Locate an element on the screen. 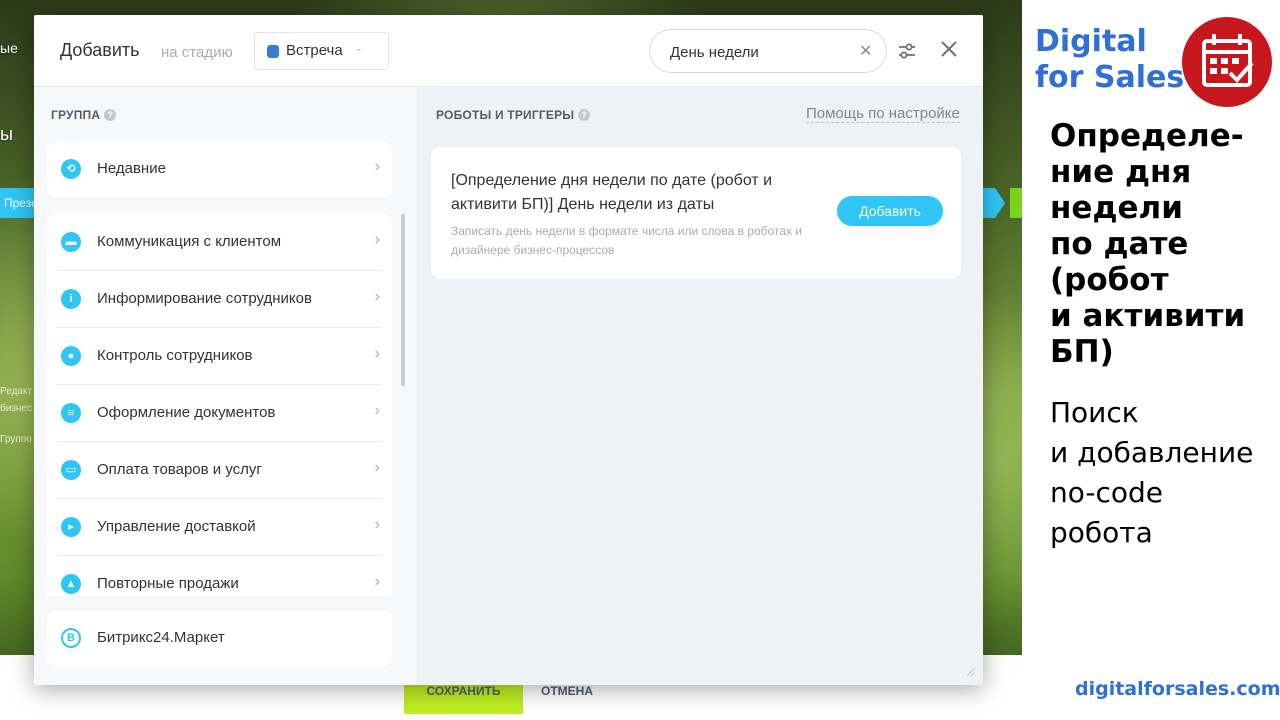 Image resolution: width=1280 pixels, height=720 pixels. promo-heading-line: ние дня is located at coordinates (1121, 172).